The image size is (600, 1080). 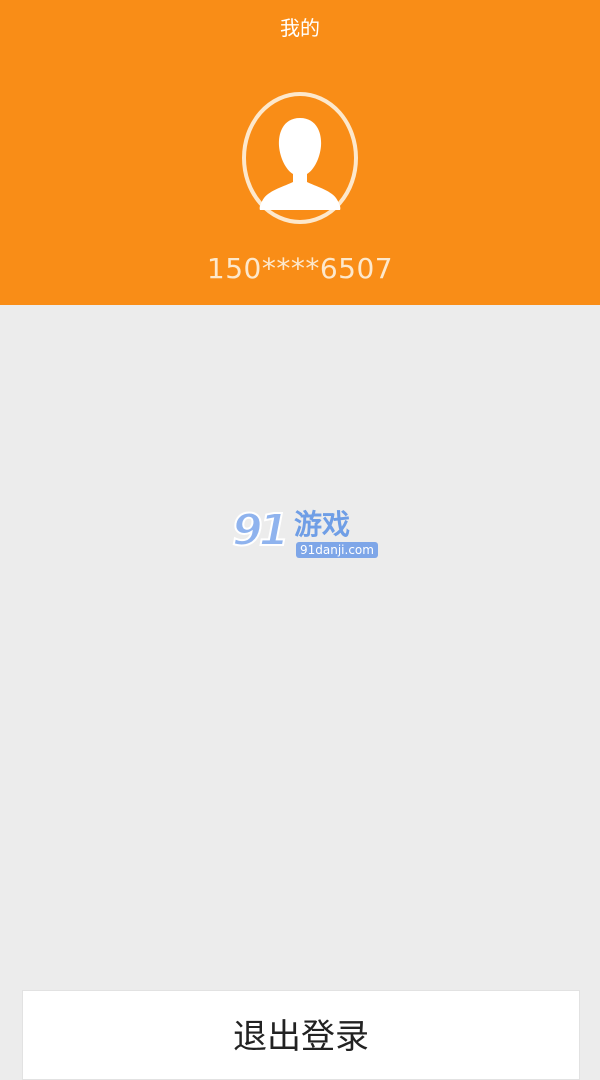 I want to click on watermark-logo: 91 游戏 91danji.com, so click(x=304, y=533).